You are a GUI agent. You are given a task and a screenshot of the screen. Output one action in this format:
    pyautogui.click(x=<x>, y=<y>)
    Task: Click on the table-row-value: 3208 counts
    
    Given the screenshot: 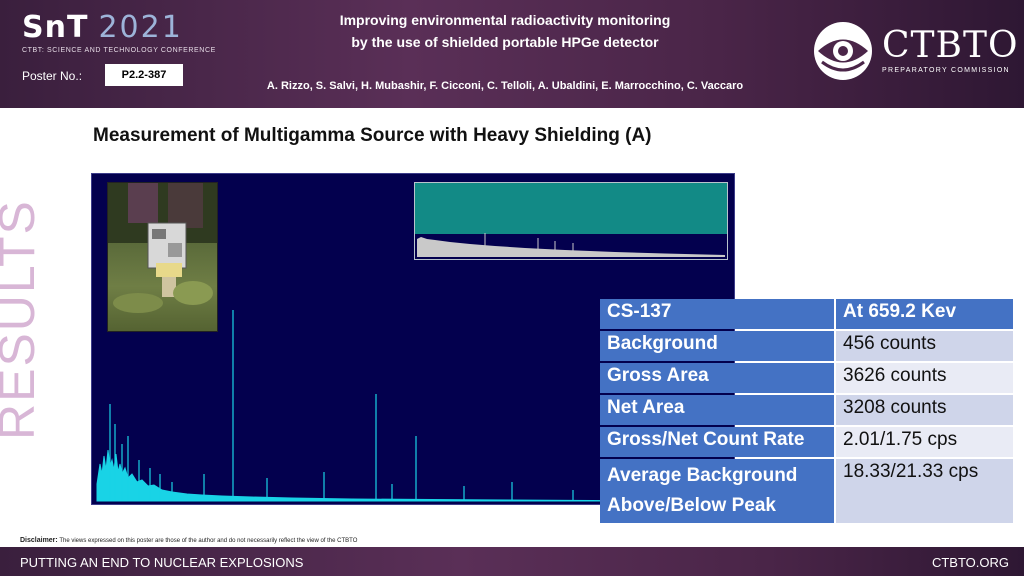 What is the action you would take?
    pyautogui.click(x=924, y=410)
    